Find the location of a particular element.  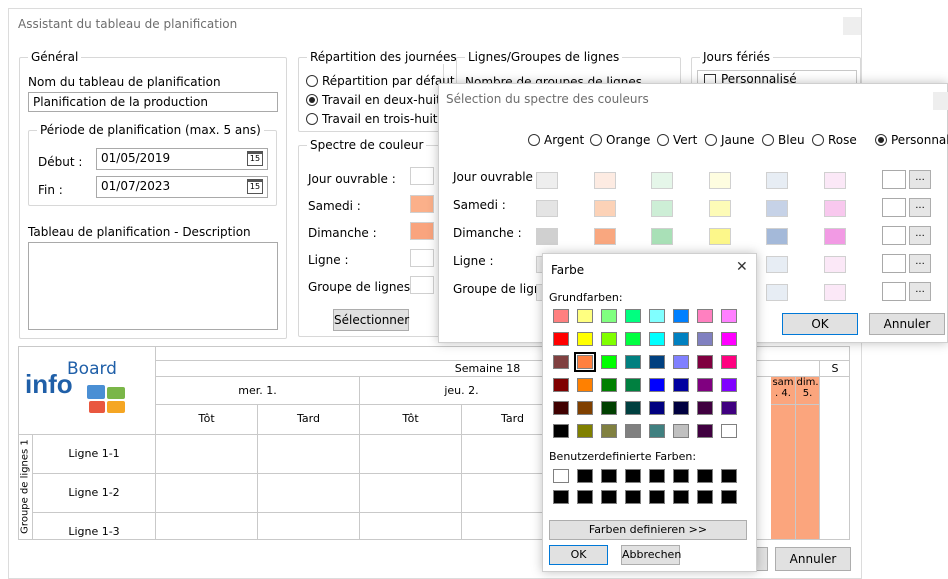

start-date-input: 01/05/2019 is located at coordinates (182, 159).